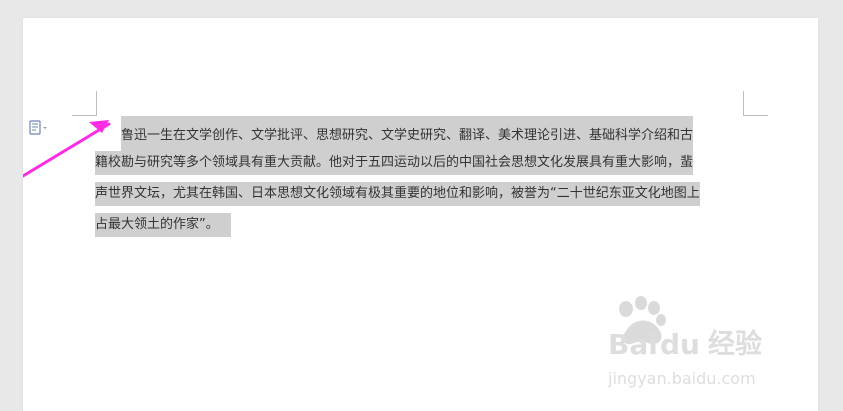  I want to click on baidu-jingyan-watermark: Bai du 经验 jingyan.baidu.com, so click(699, 343).